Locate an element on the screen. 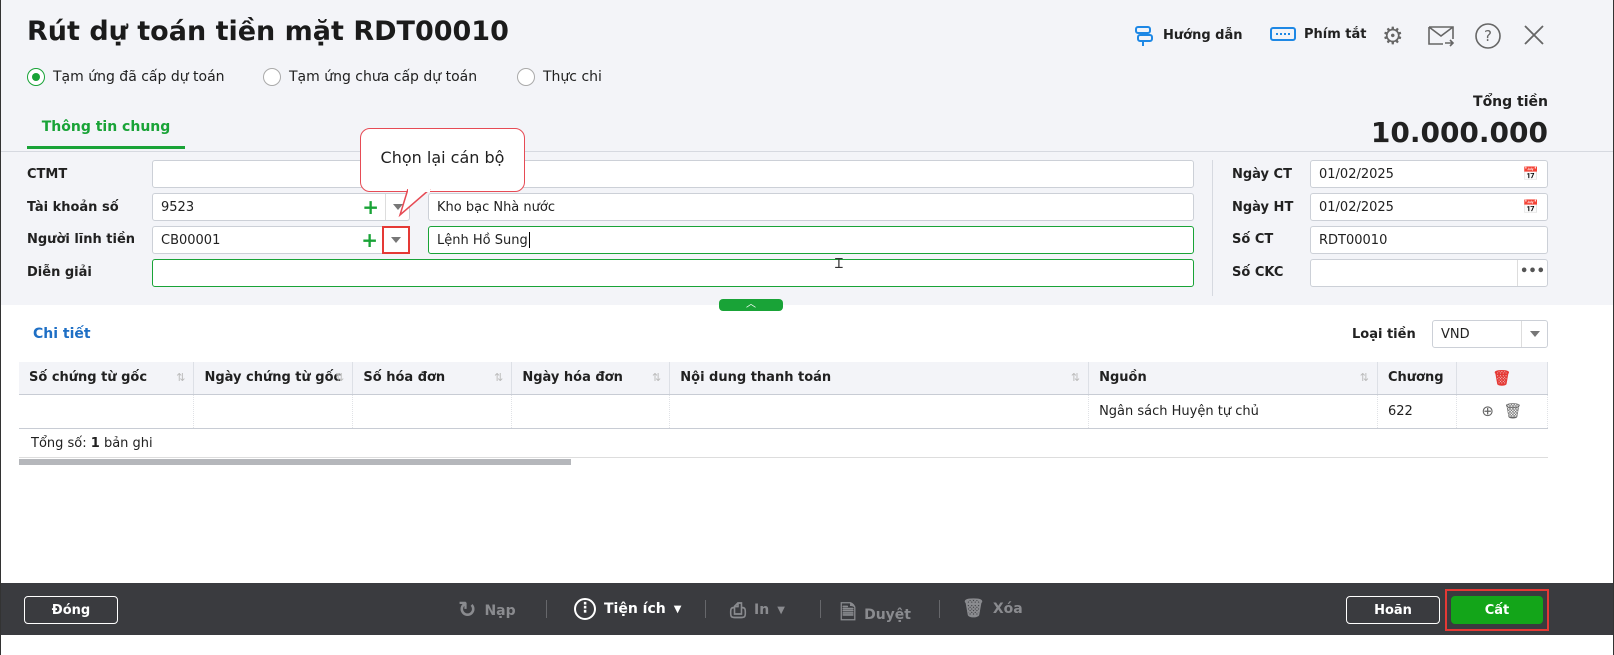 The height and width of the screenshot is (655, 1614). radio-label: Tạm ứng chưa cấp dự toán is located at coordinates (383, 77).